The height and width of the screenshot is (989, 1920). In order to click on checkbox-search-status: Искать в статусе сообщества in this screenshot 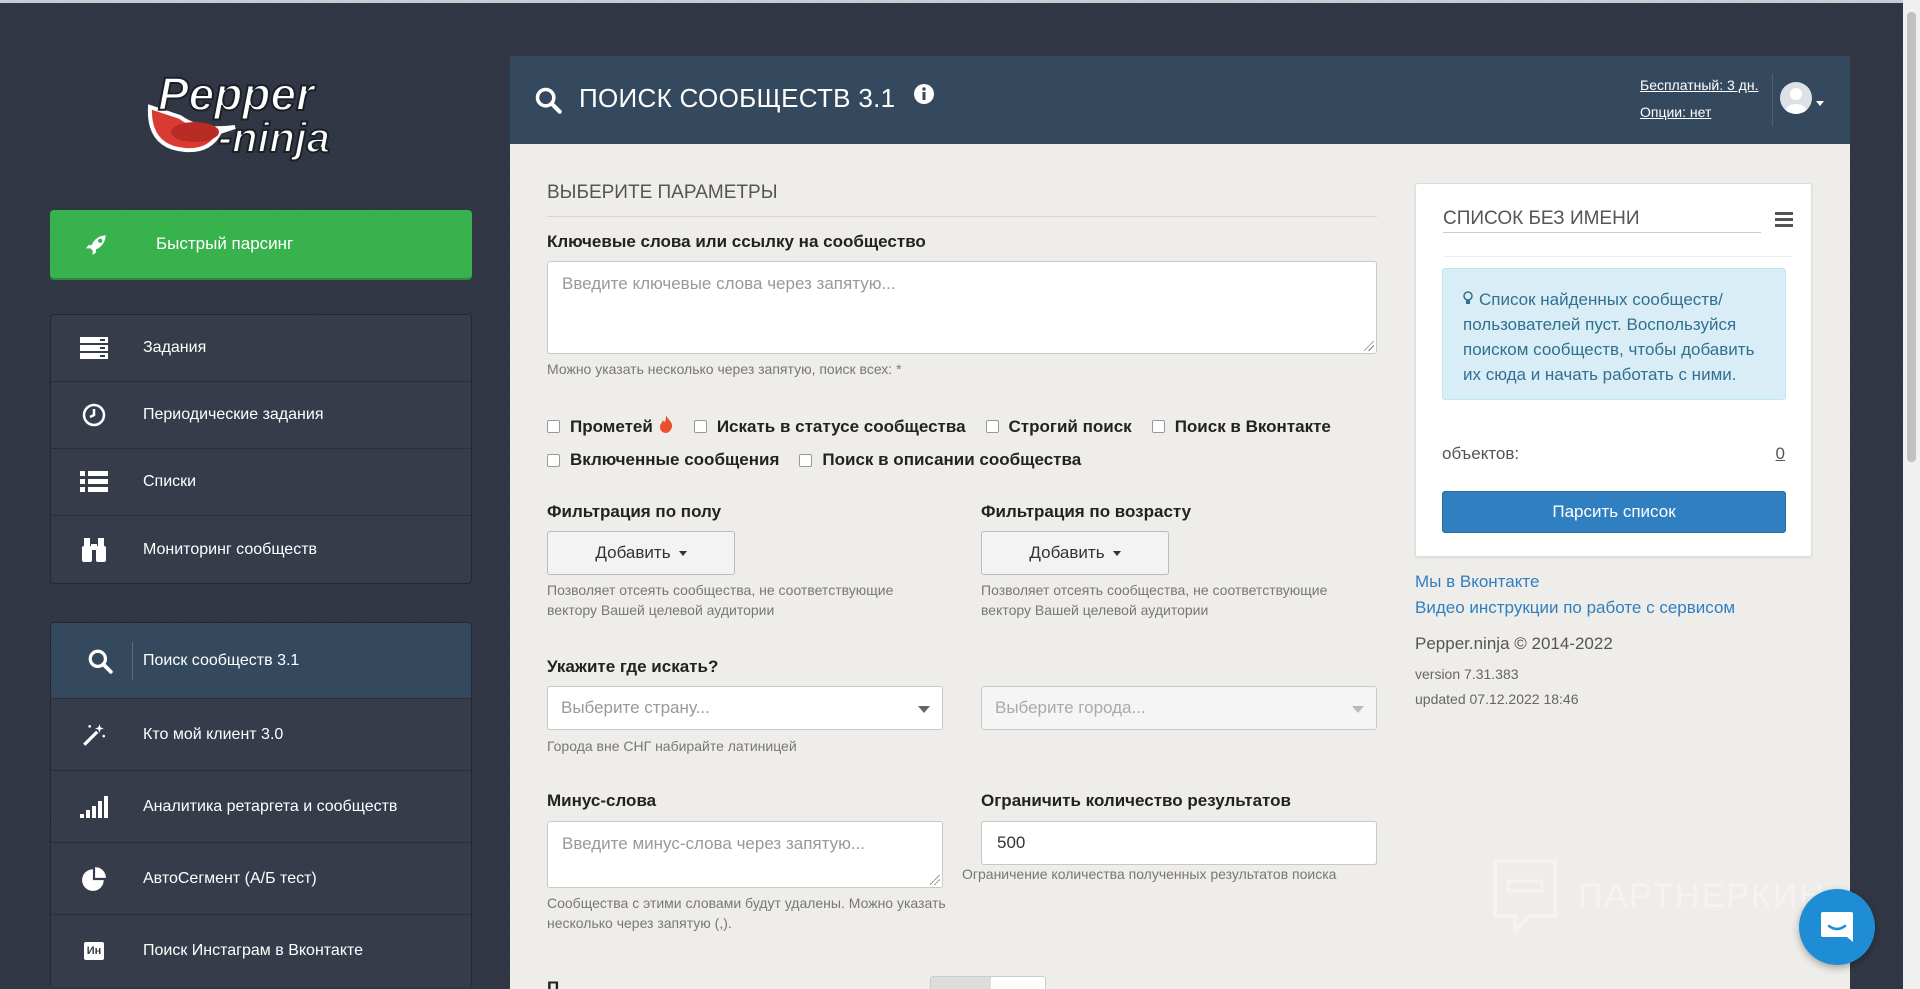, I will do `click(829, 426)`.